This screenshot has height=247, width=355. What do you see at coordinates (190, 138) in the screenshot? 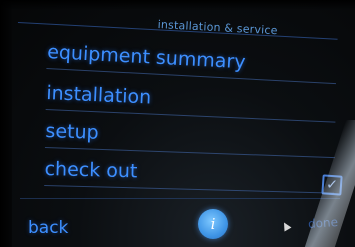
I see `menu-item-setup: setup` at bounding box center [190, 138].